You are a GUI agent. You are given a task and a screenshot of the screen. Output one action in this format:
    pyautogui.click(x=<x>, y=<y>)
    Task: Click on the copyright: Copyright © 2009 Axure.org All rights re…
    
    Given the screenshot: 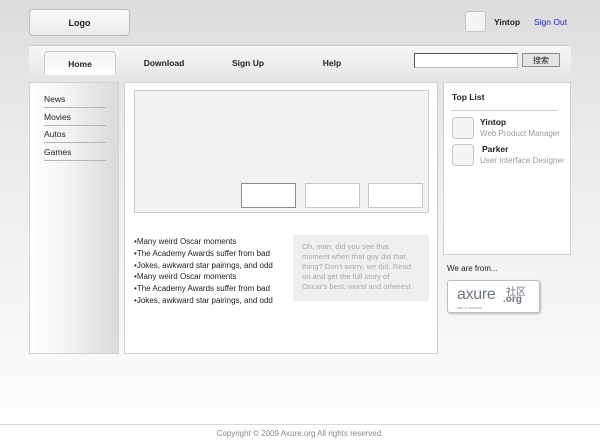 What is the action you would take?
    pyautogui.click(x=300, y=433)
    